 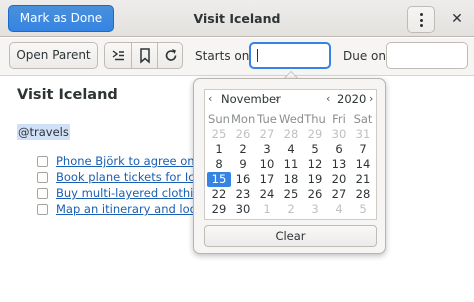 I want to click on calendar-day: 23, so click(x=243, y=194).